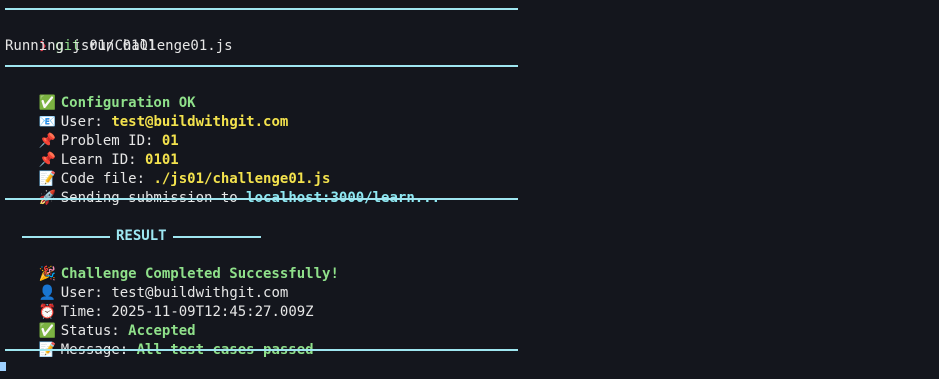  Describe the element at coordinates (92, 150) in the screenshot. I see `config-learn-id-line: 📌 Learn ID: 0101` at that location.